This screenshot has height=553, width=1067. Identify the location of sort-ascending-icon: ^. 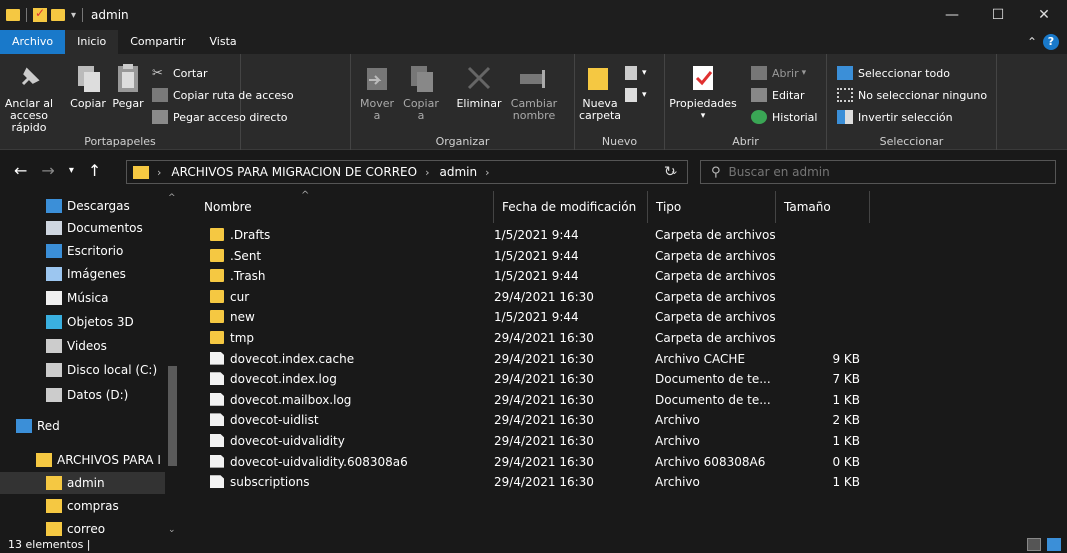
(305, 195).